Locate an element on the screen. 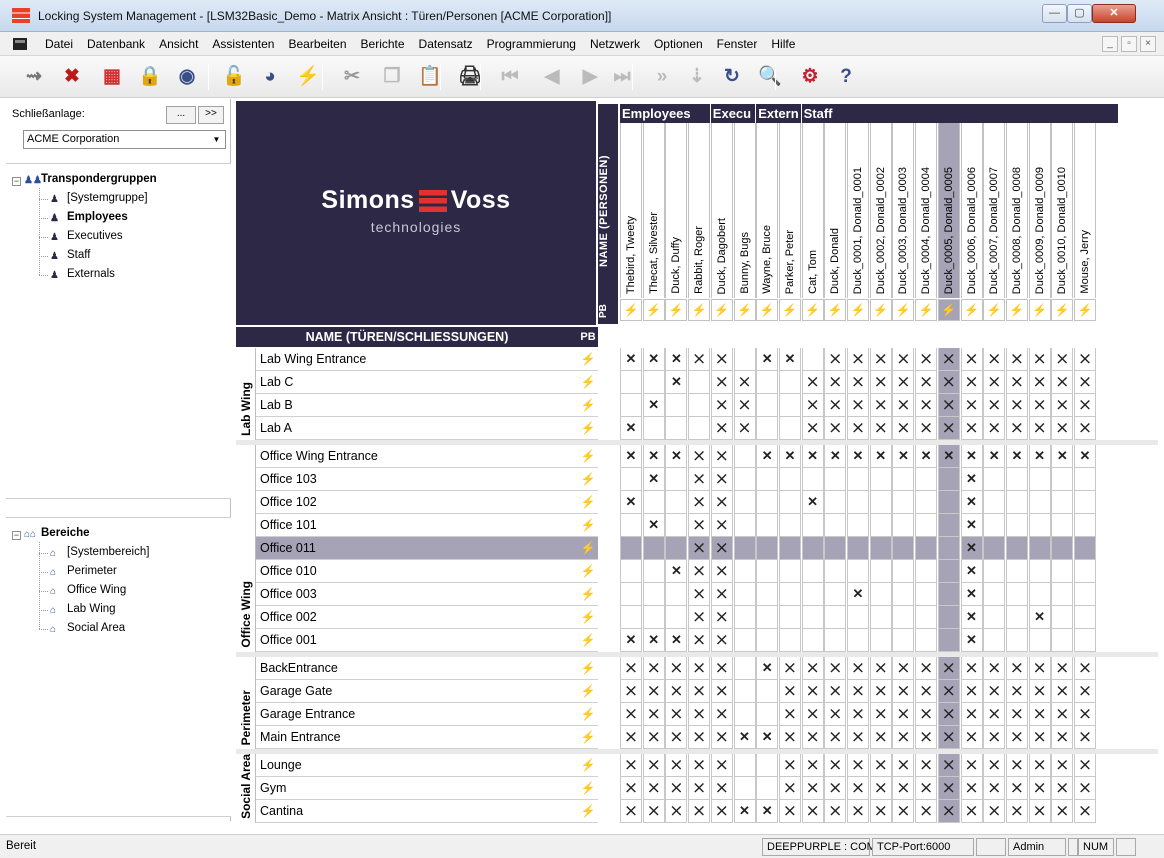  tree1-item-externals: ♟ Externals is located at coordinates (82, 274).